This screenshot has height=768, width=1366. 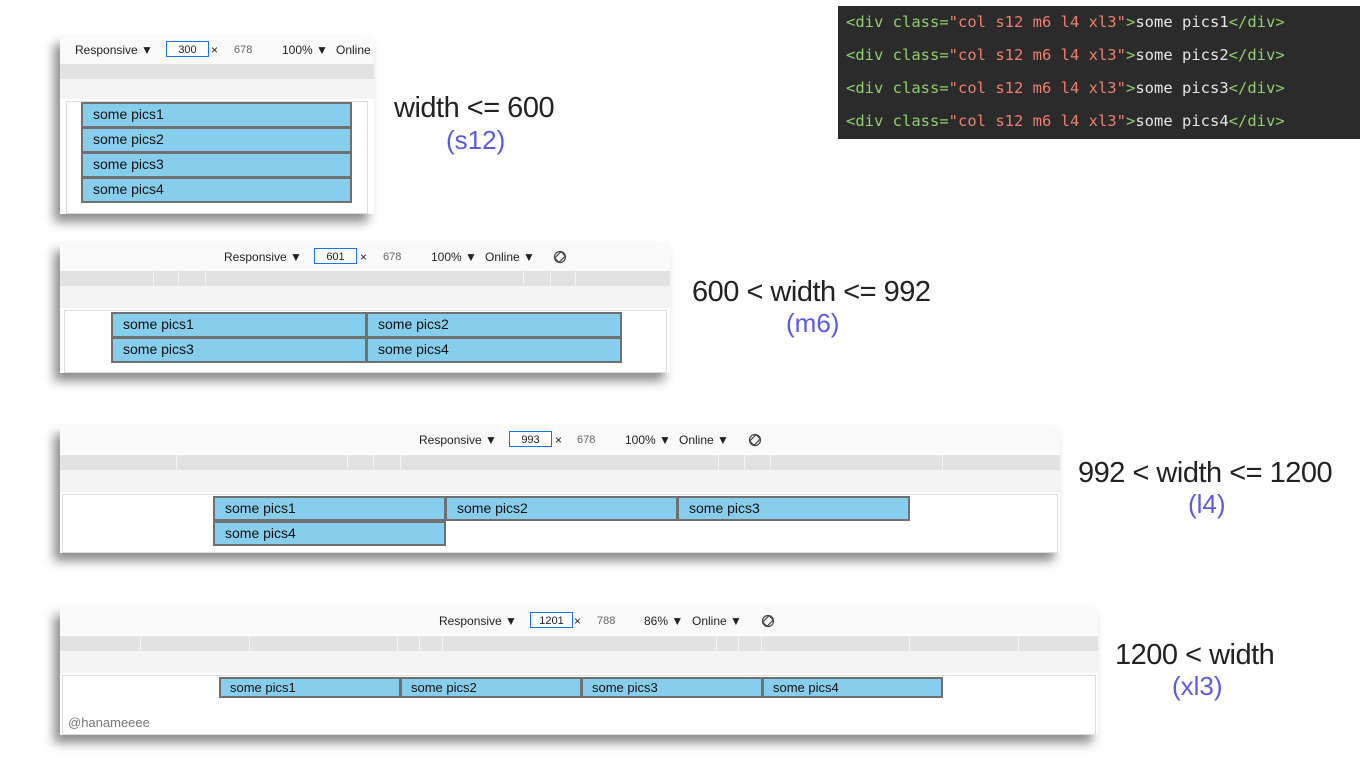 I want to click on breakpoint-label: 992 < width <= 1200, so click(x=1205, y=473).